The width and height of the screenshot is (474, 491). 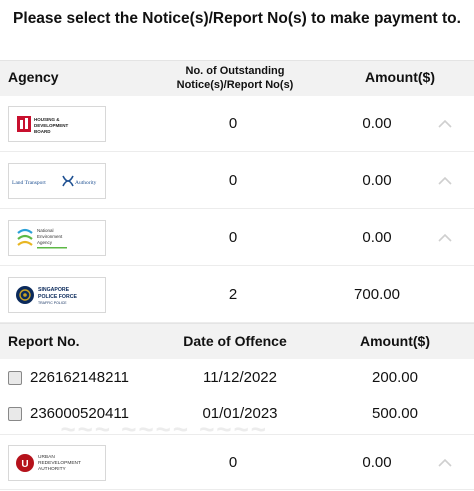 What do you see at coordinates (47, 119) in the screenshot?
I see `svg-text: HOUSING &` at bounding box center [47, 119].